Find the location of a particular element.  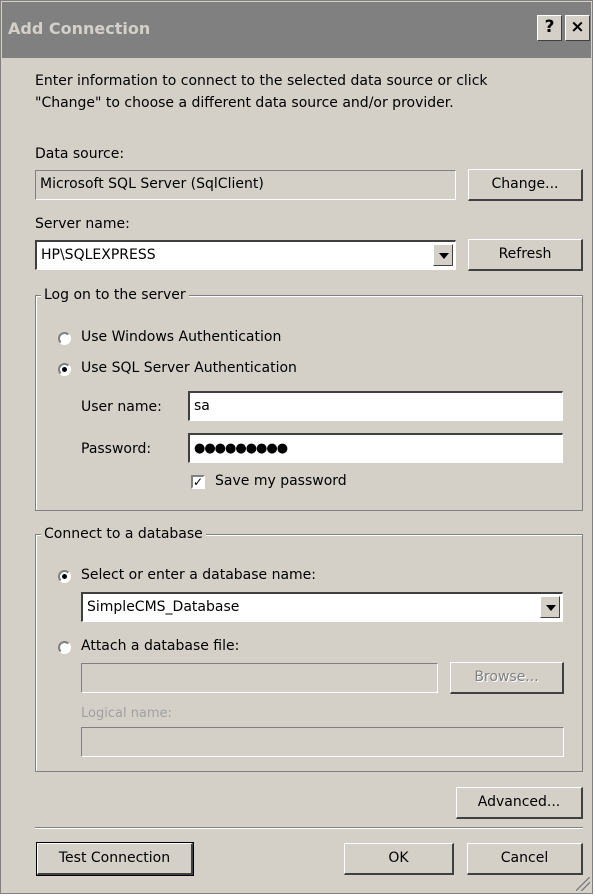

data-source-value: Microsoft SQL Server (SqlClient) is located at coordinates (152, 184).